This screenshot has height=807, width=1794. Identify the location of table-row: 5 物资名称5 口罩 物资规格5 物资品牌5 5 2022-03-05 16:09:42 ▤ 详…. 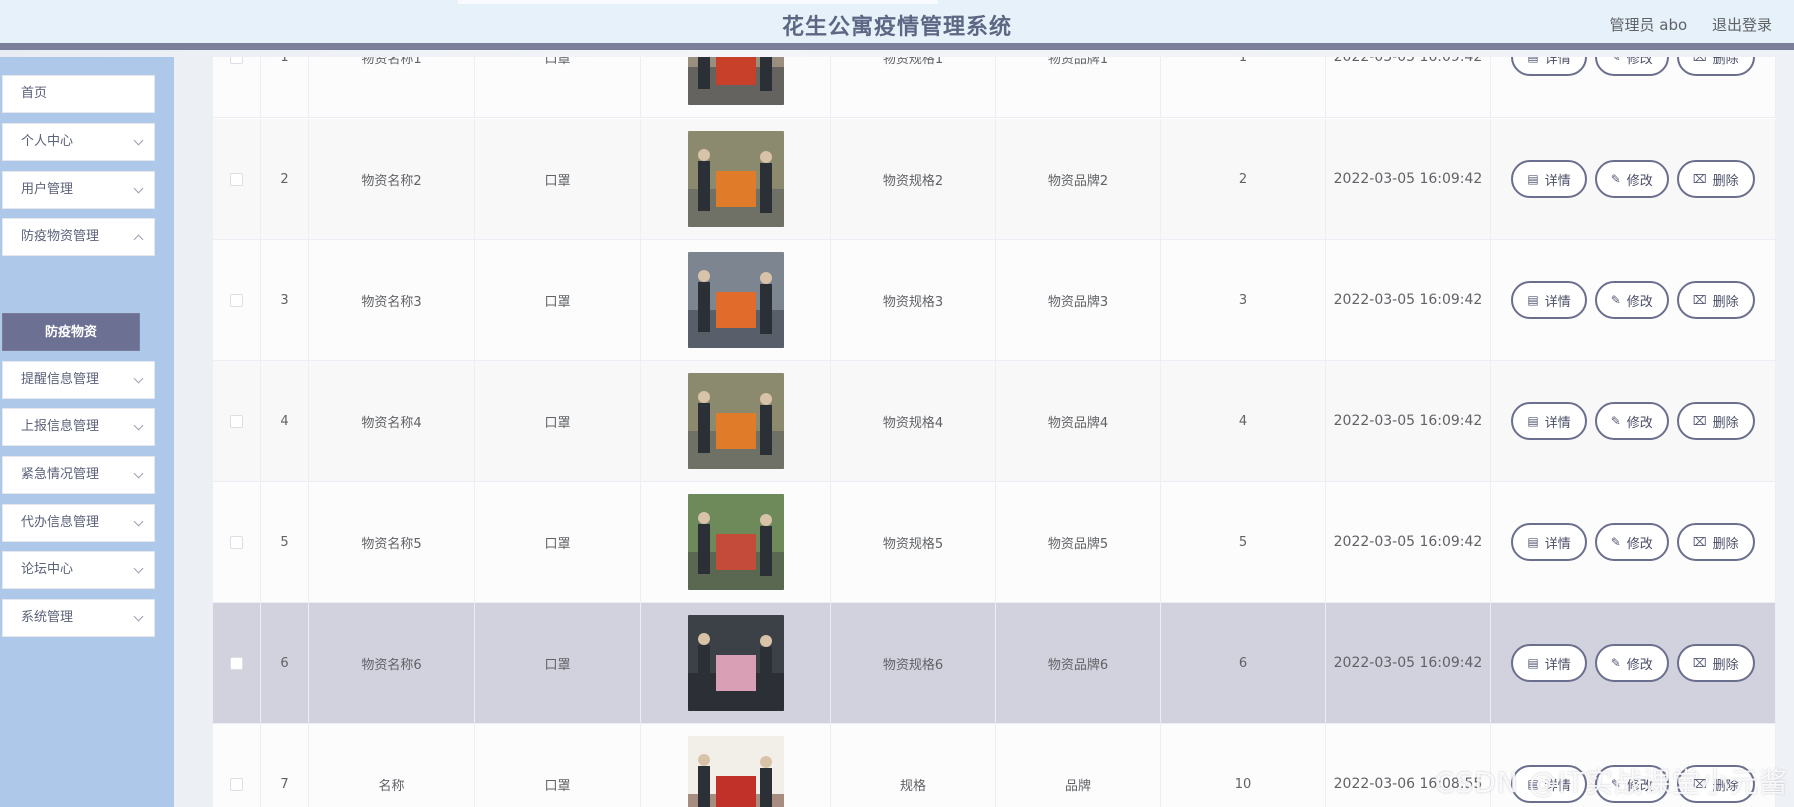
(994, 542).